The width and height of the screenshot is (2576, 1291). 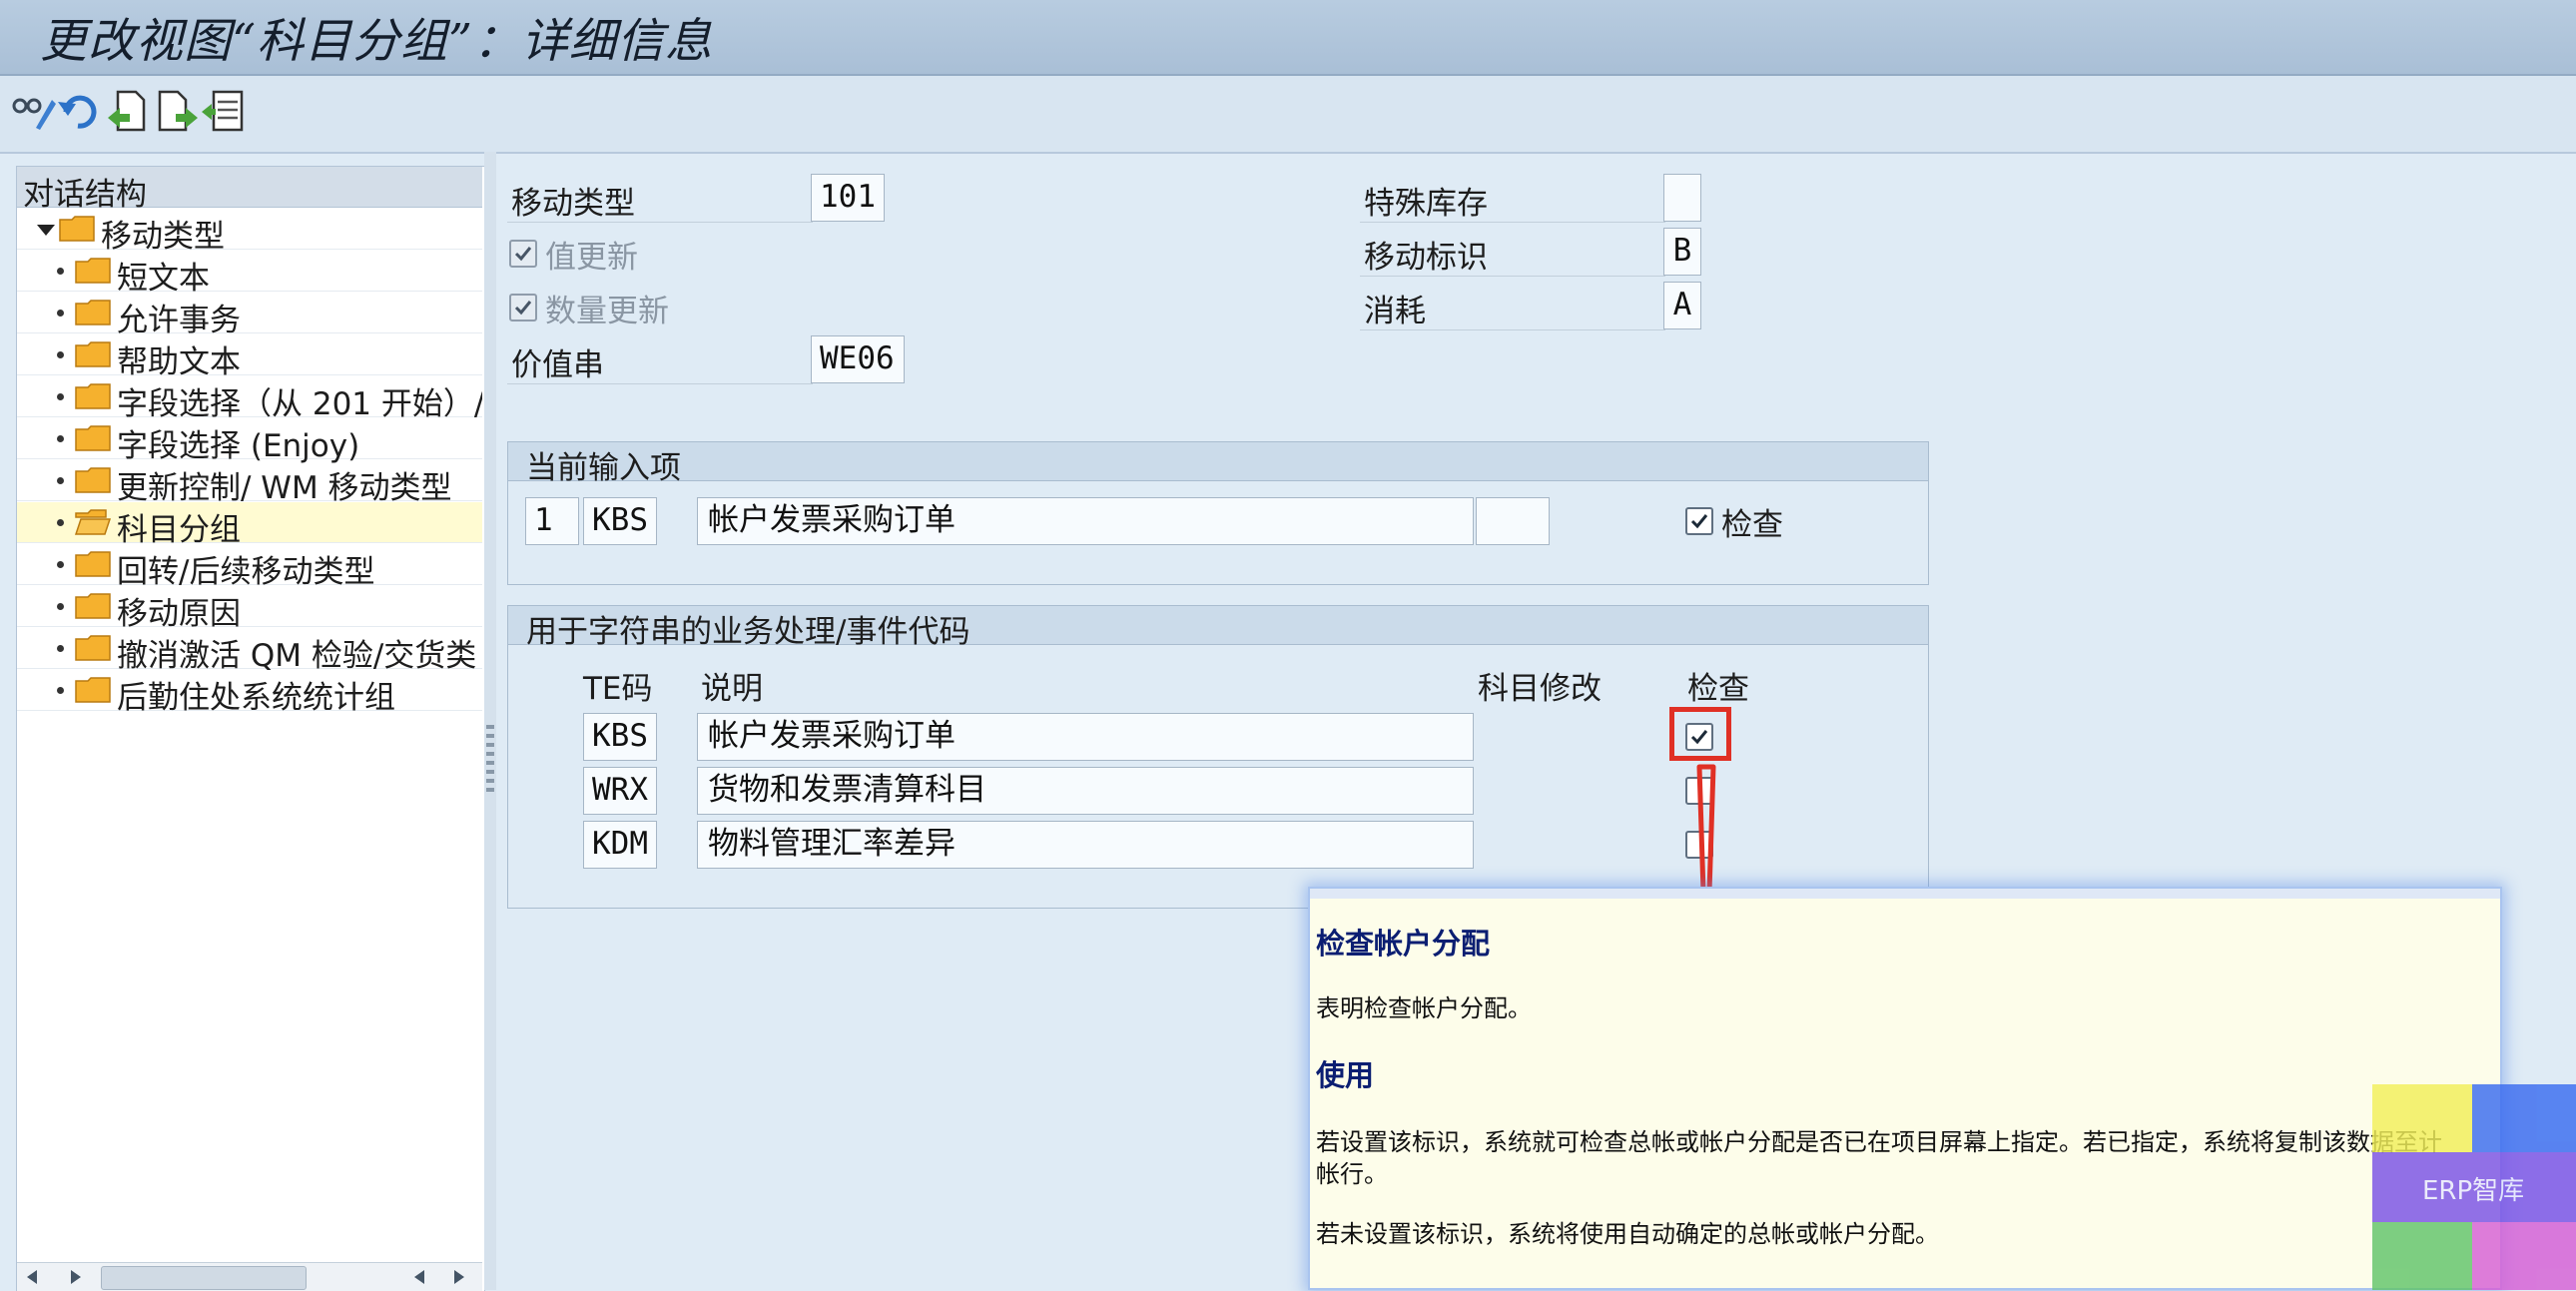 What do you see at coordinates (1752, 525) in the screenshot?
I see `current-entry-check-label: 检查` at bounding box center [1752, 525].